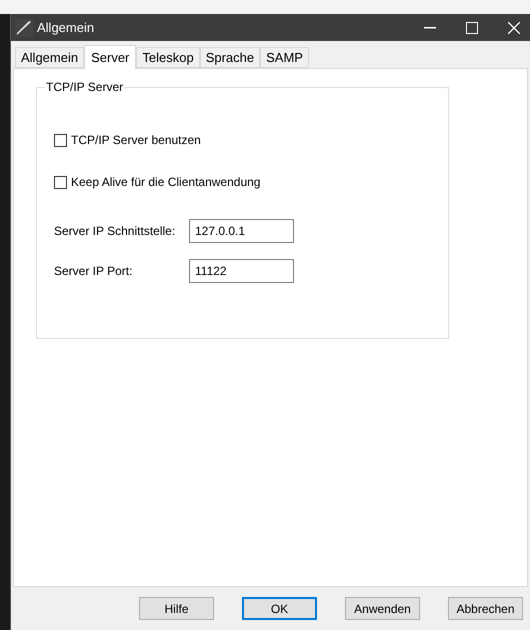  What do you see at coordinates (115, 231) in the screenshot?
I see `field-label: Server IP Schnittstelle:` at bounding box center [115, 231].